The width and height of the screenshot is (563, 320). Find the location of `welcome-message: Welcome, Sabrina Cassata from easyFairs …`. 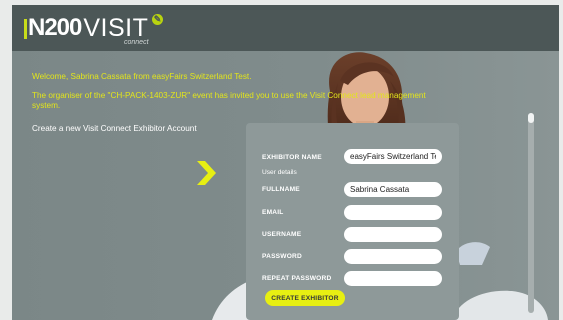

welcome-message: Welcome, Sabrina Cassata from easyFairs … is located at coordinates (142, 76).